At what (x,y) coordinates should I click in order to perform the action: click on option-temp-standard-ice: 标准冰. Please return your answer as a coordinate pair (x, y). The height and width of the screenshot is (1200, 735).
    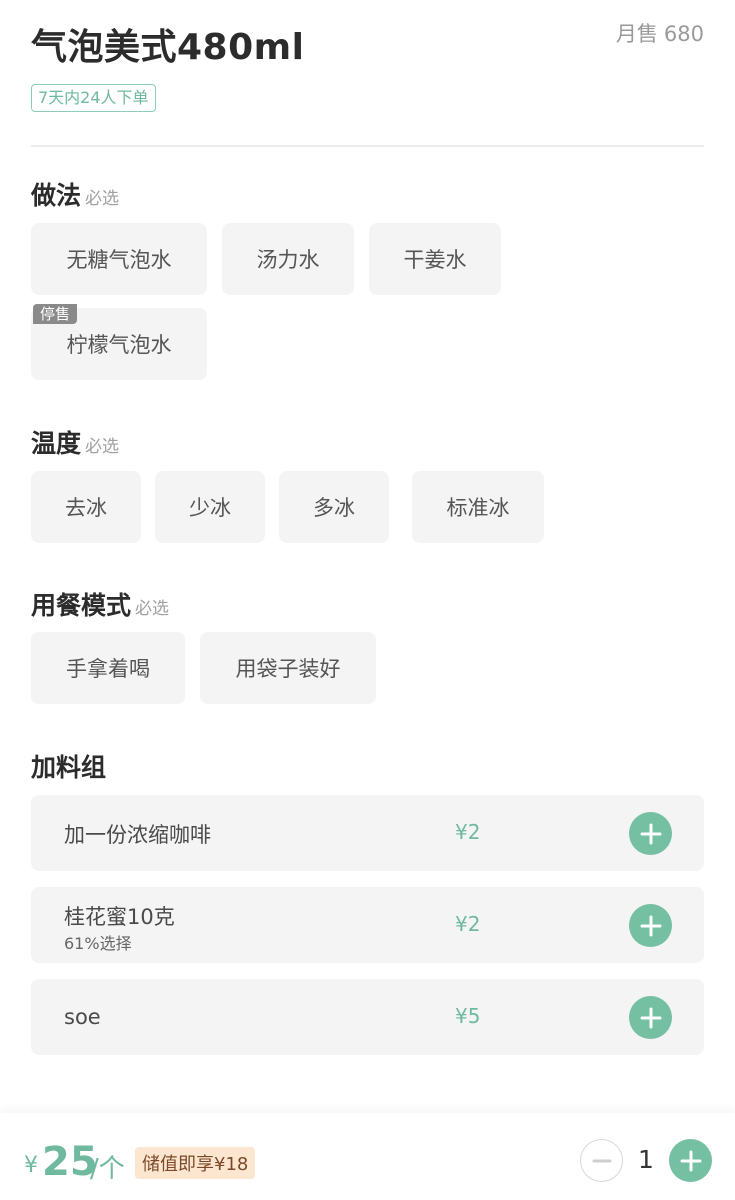
    Looking at the image, I should click on (478, 507).